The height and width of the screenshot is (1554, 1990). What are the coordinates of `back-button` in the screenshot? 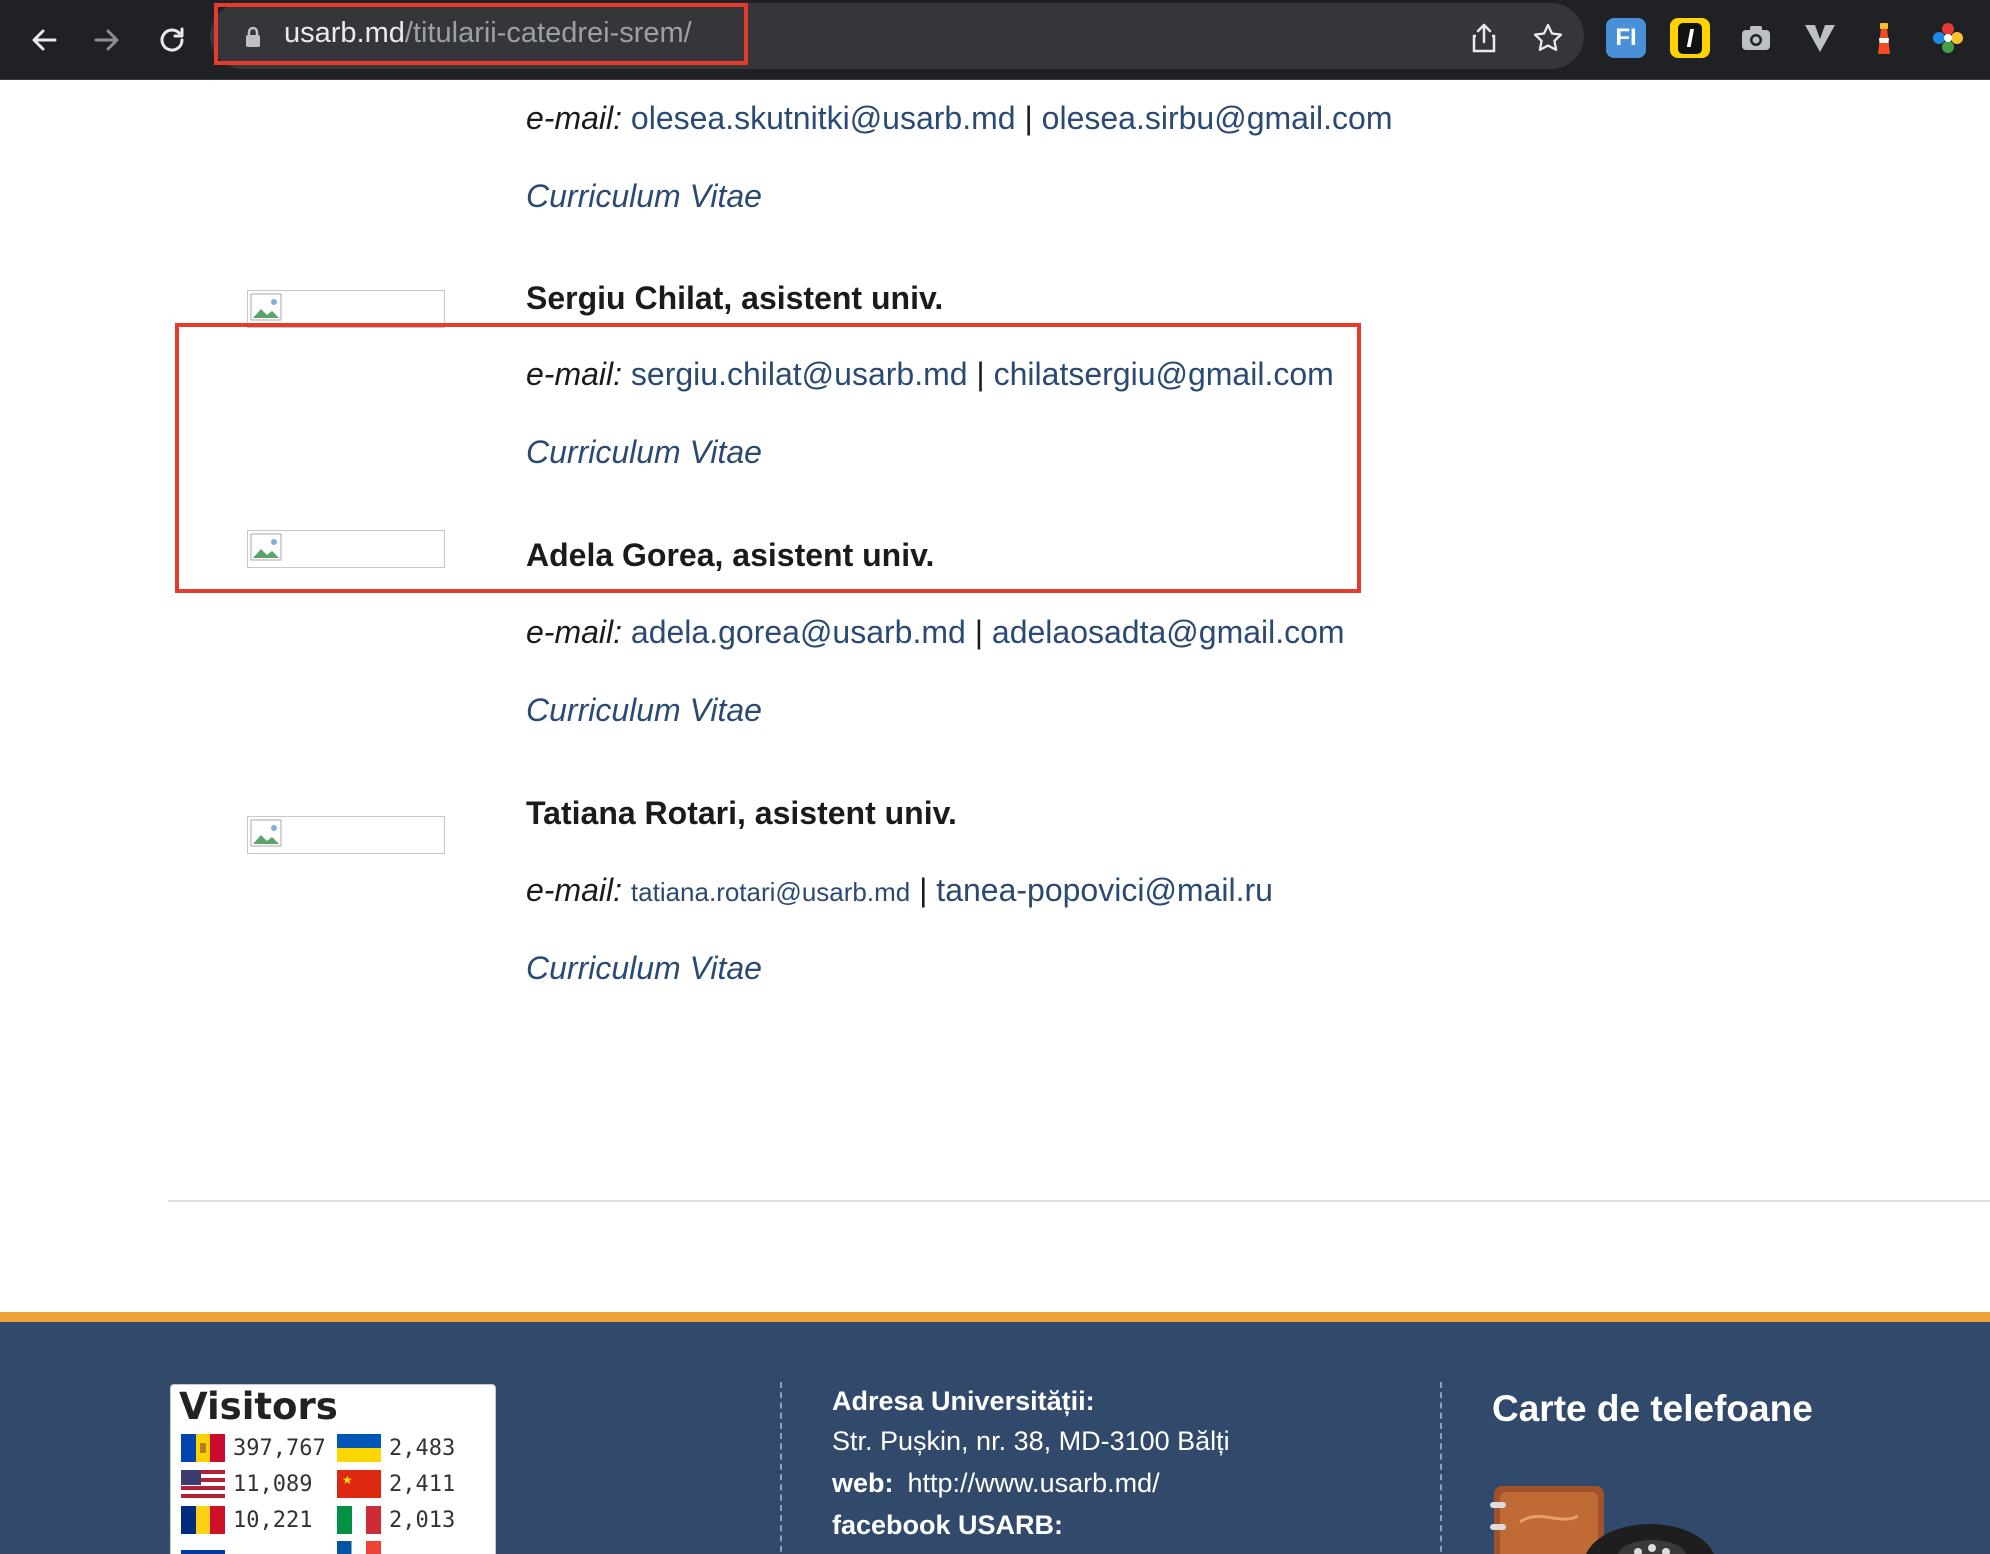 It's located at (44, 40).